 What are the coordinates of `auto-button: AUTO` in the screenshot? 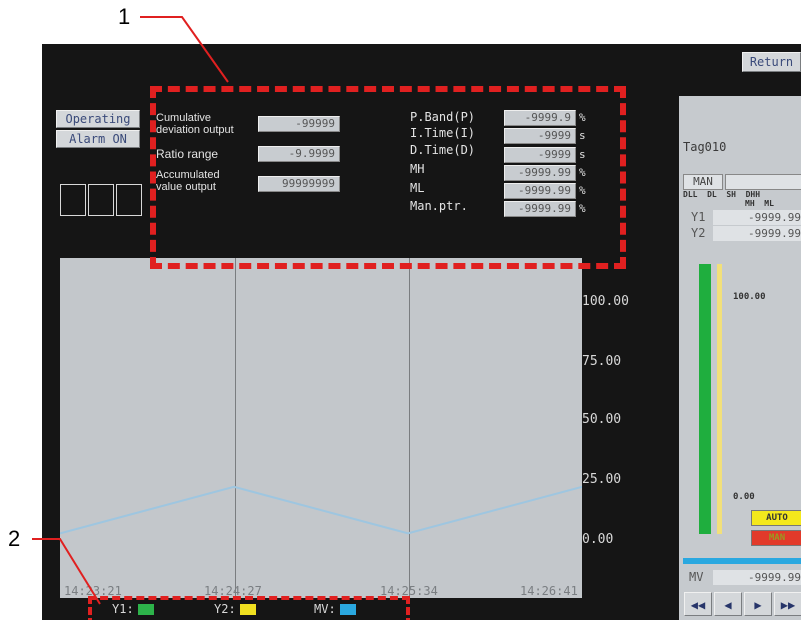 It's located at (776, 518).